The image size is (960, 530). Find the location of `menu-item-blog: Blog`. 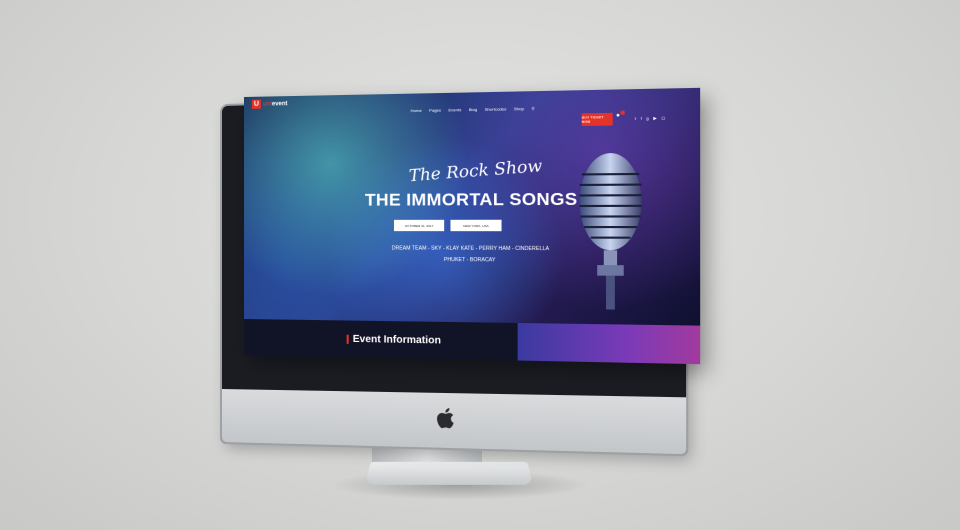

menu-item-blog: Blog is located at coordinates (473, 109).